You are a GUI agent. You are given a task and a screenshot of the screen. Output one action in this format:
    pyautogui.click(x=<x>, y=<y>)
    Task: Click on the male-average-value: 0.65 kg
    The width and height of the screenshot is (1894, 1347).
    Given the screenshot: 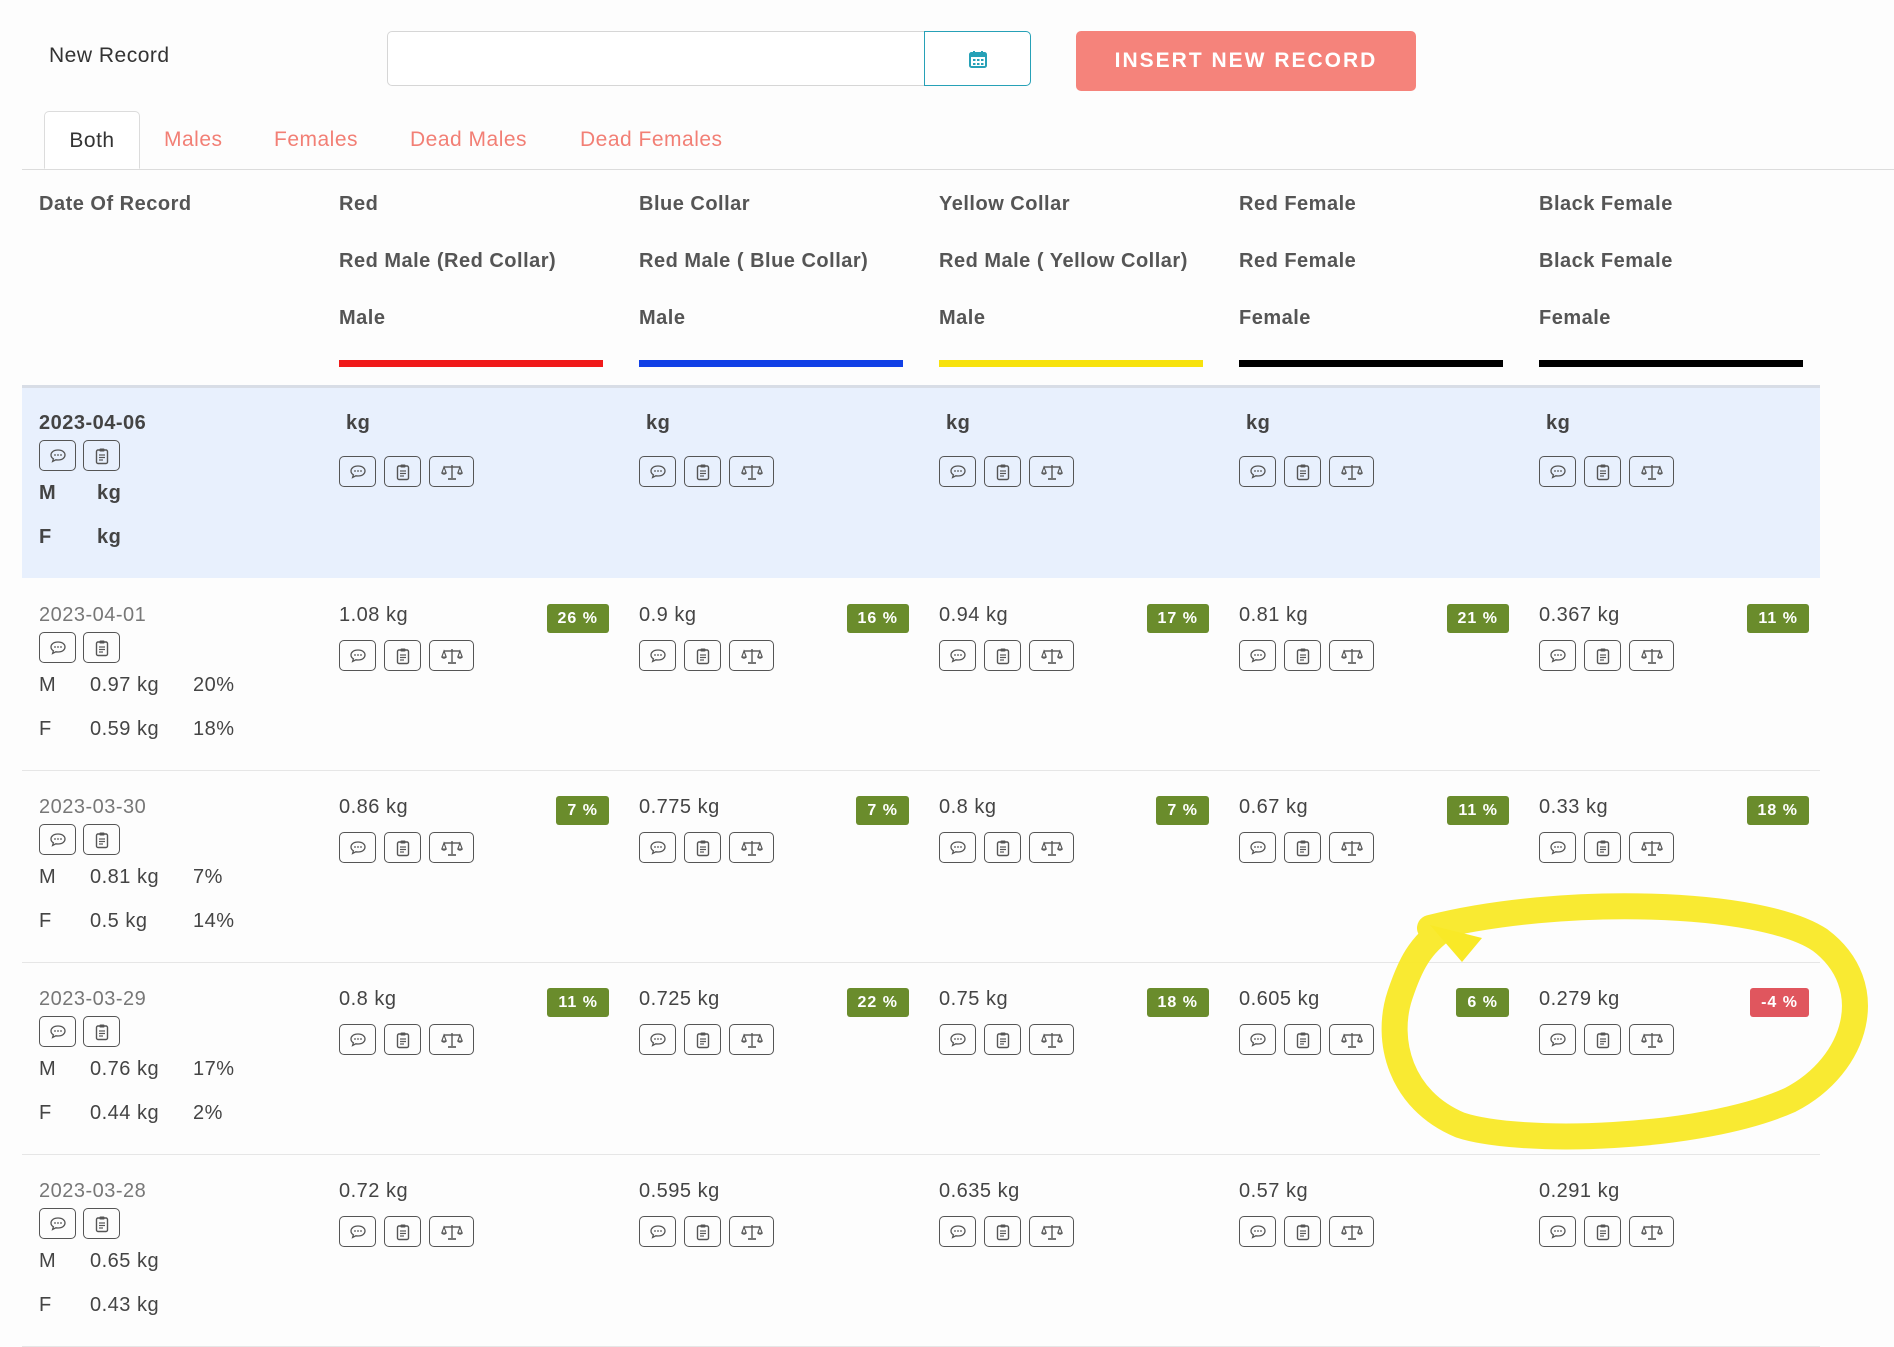 What is the action you would take?
    pyautogui.click(x=125, y=1261)
    